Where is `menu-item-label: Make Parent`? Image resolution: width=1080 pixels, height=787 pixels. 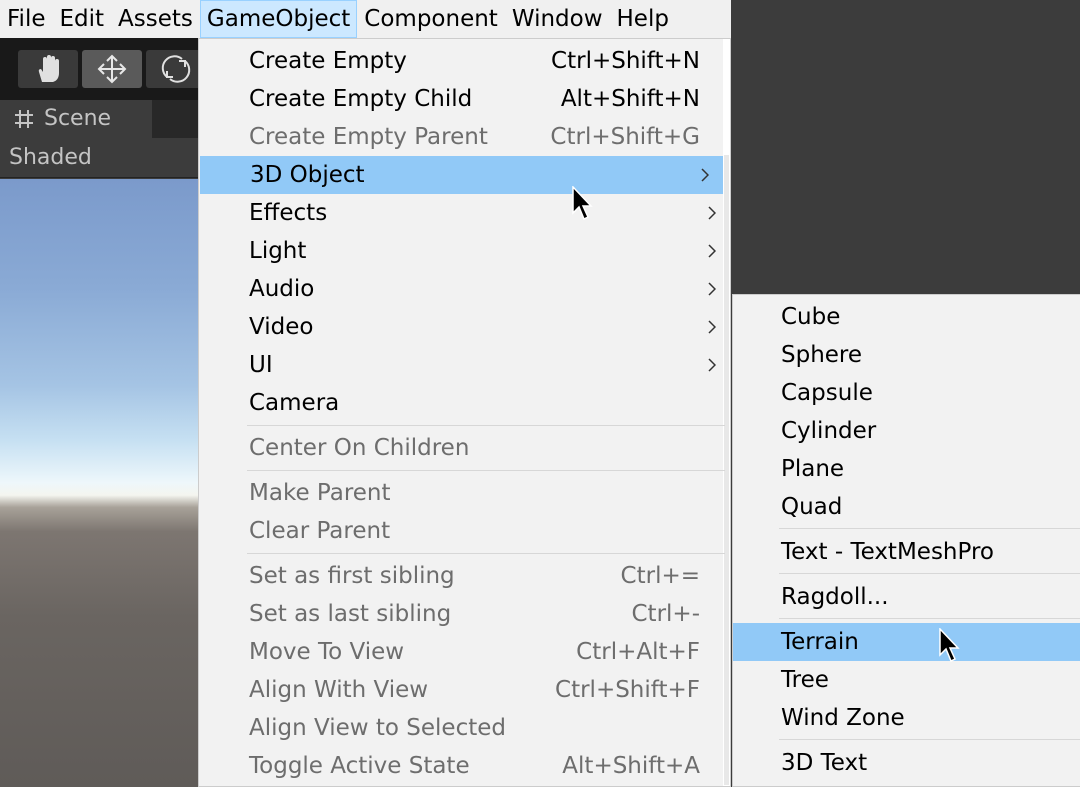
menu-item-label: Make Parent is located at coordinates (320, 493).